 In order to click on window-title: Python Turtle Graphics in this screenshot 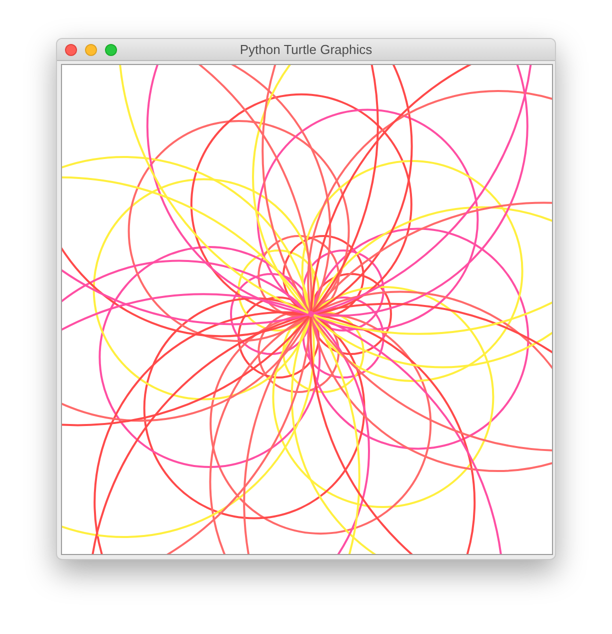, I will do `click(306, 49)`.